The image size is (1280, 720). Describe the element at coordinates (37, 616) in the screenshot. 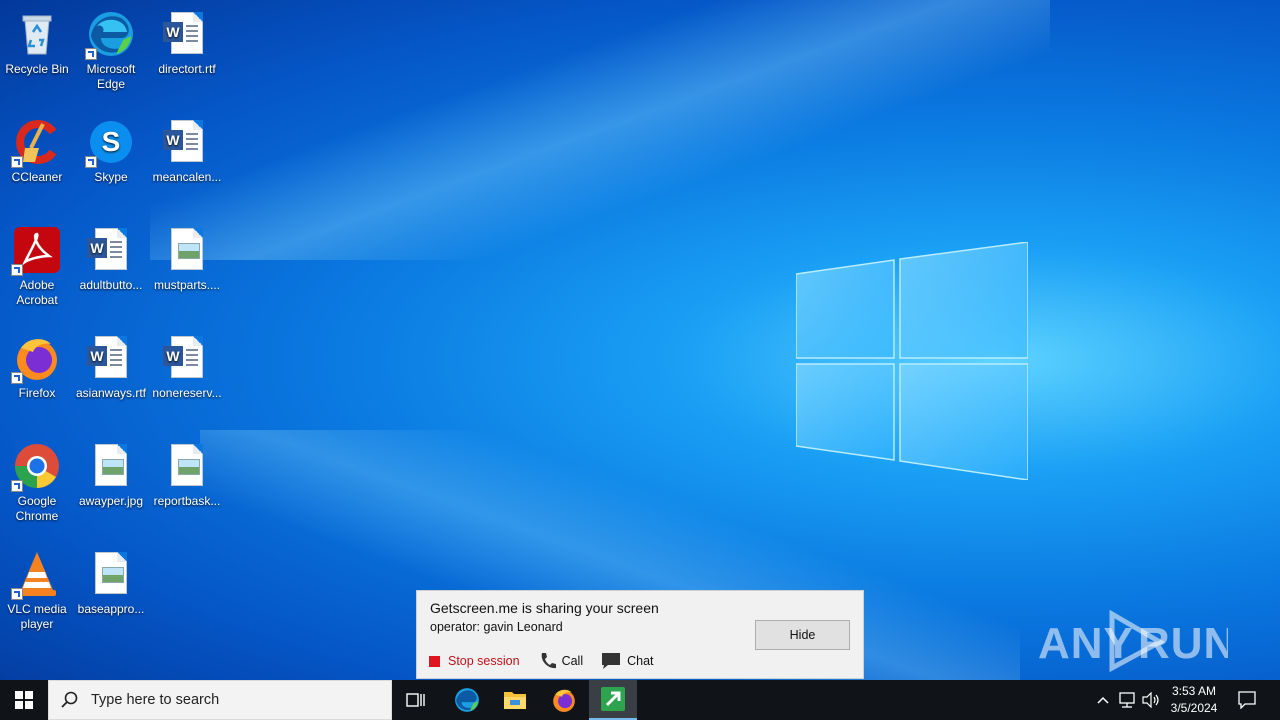

I see `icon-label: VLC media player` at that location.